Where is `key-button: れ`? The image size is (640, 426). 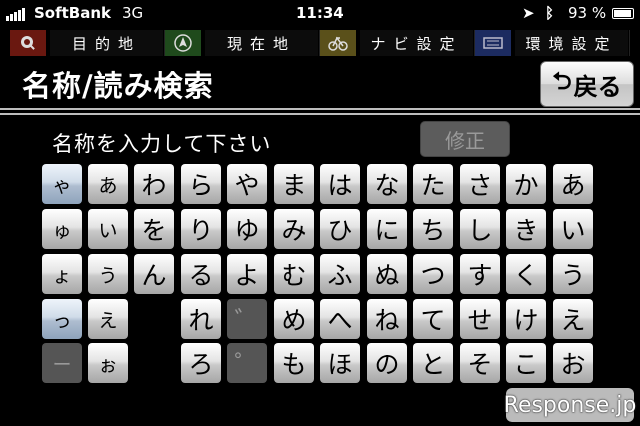 key-button: れ is located at coordinates (201, 319).